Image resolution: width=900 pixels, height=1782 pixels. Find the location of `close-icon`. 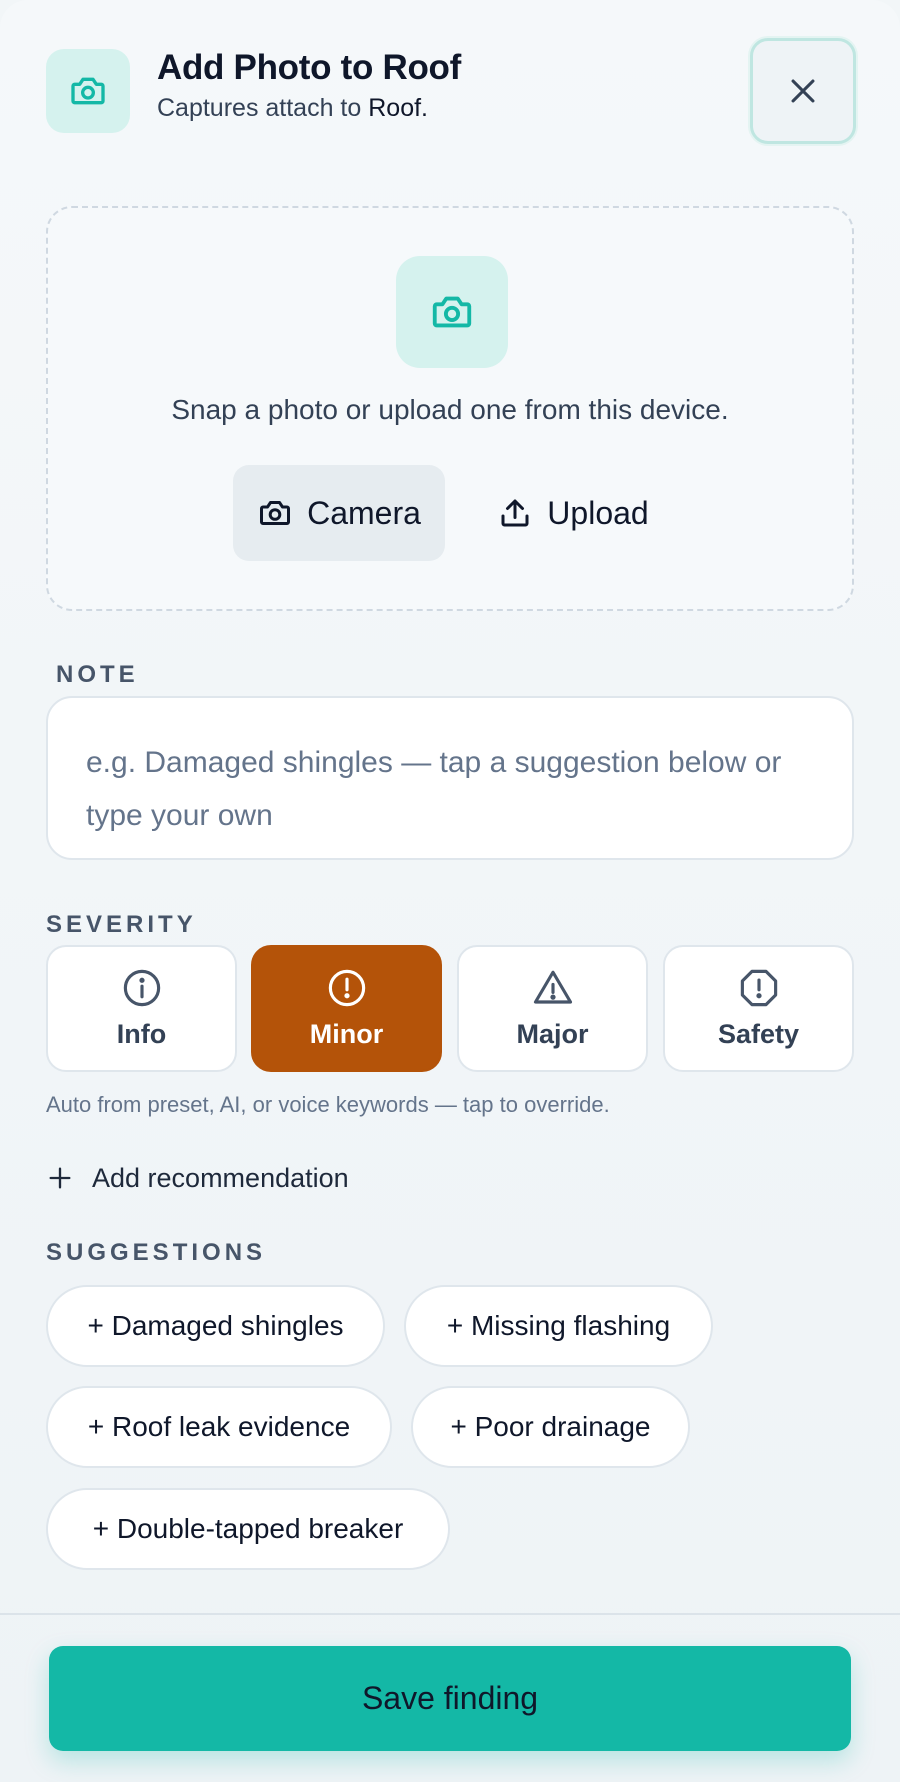

close-icon is located at coordinates (803, 91).